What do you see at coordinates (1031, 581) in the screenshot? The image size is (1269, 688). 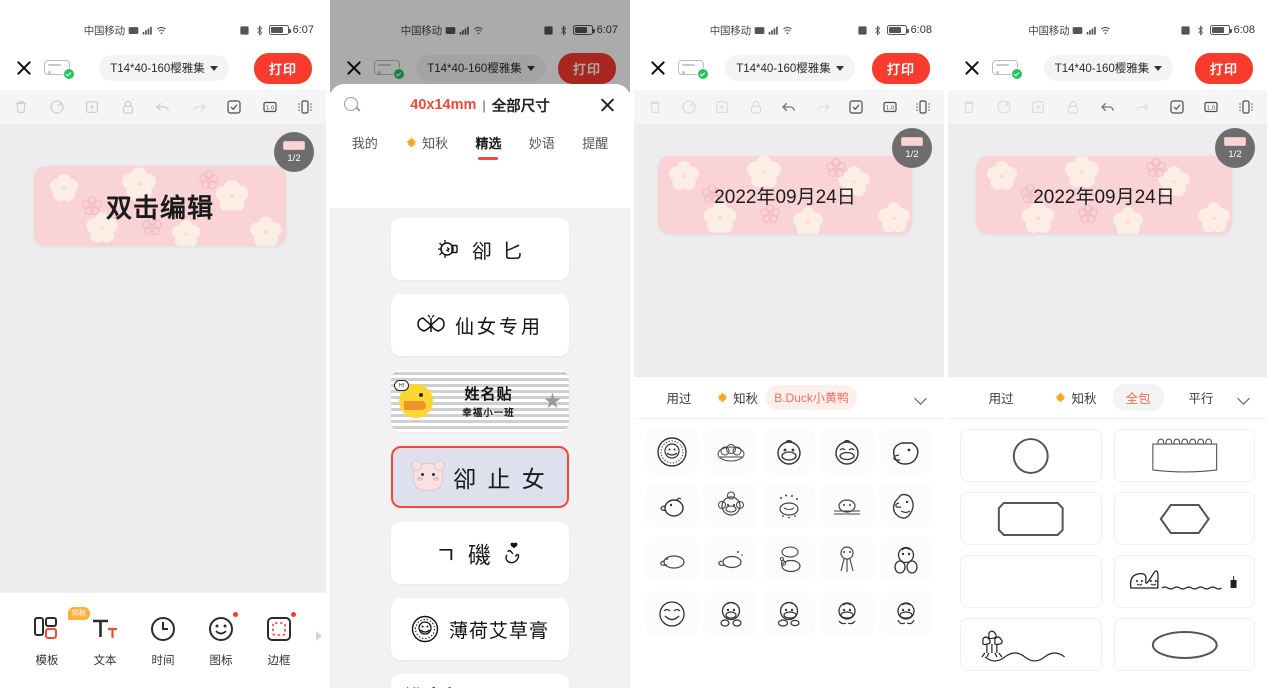 I see `blank-frame` at bounding box center [1031, 581].